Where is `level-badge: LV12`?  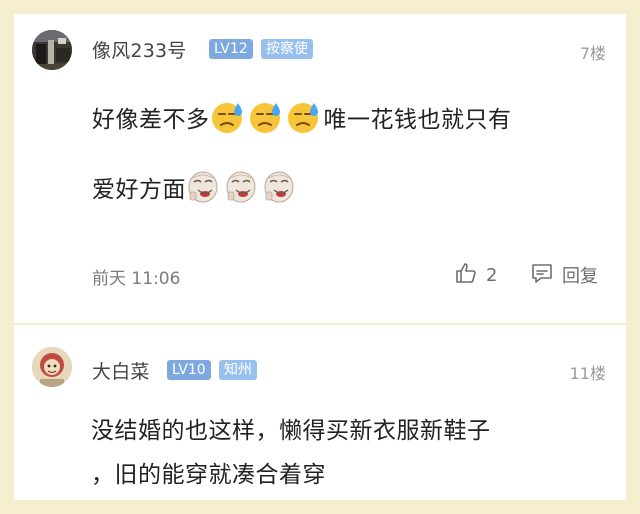 level-badge: LV12 is located at coordinates (231, 49).